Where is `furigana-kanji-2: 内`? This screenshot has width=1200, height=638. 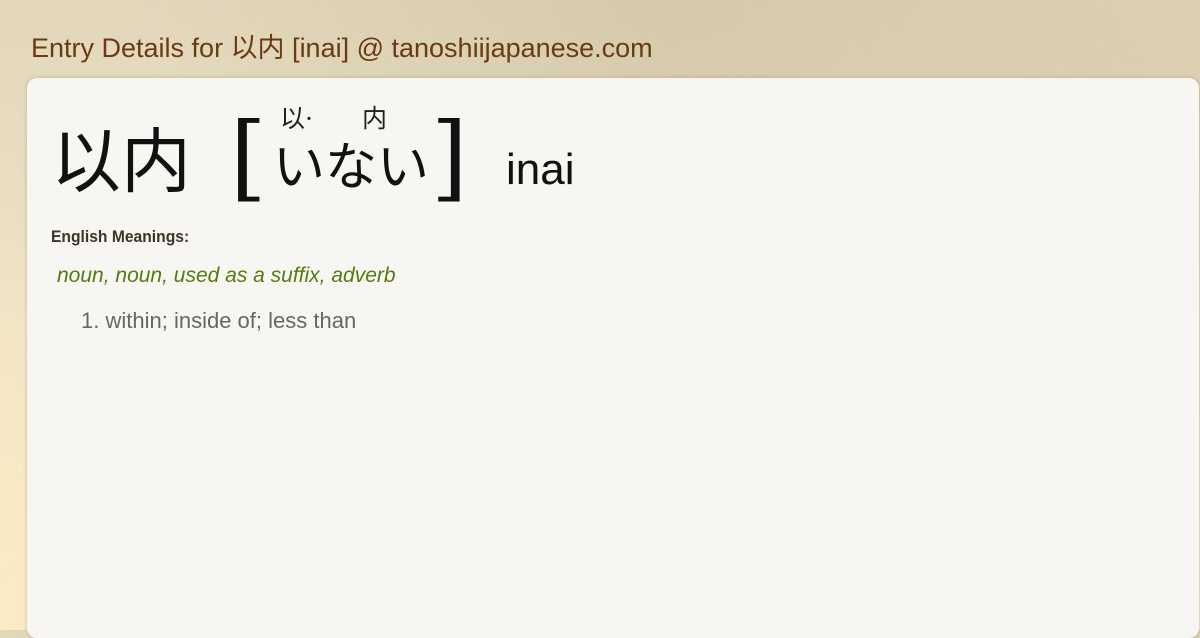
furigana-kanji-2: 内 is located at coordinates (375, 118).